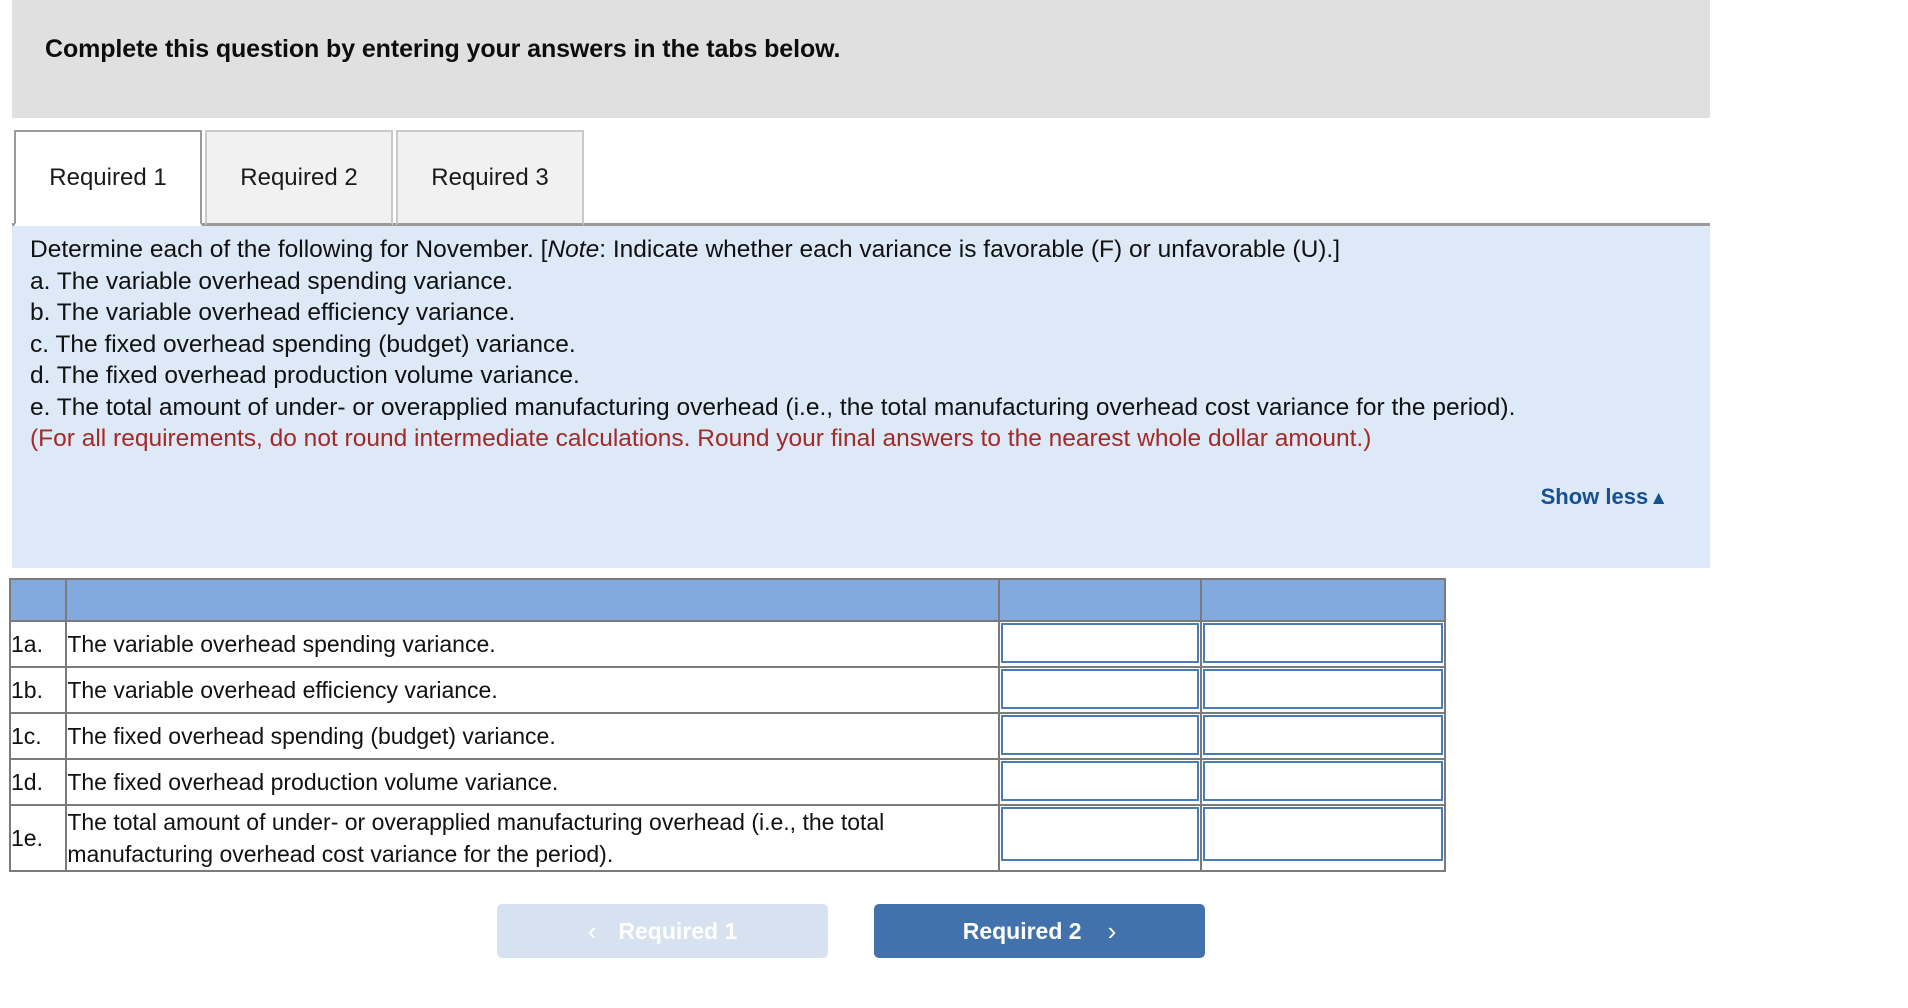 The height and width of the screenshot is (1008, 1908). I want to click on table-header-index, so click(38, 600).